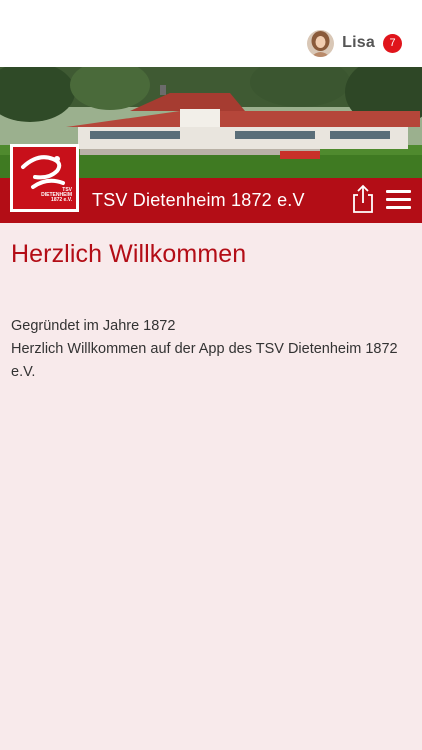 This screenshot has height=750, width=422. What do you see at coordinates (399, 200) in the screenshot?
I see `hamburger-menu-icon` at bounding box center [399, 200].